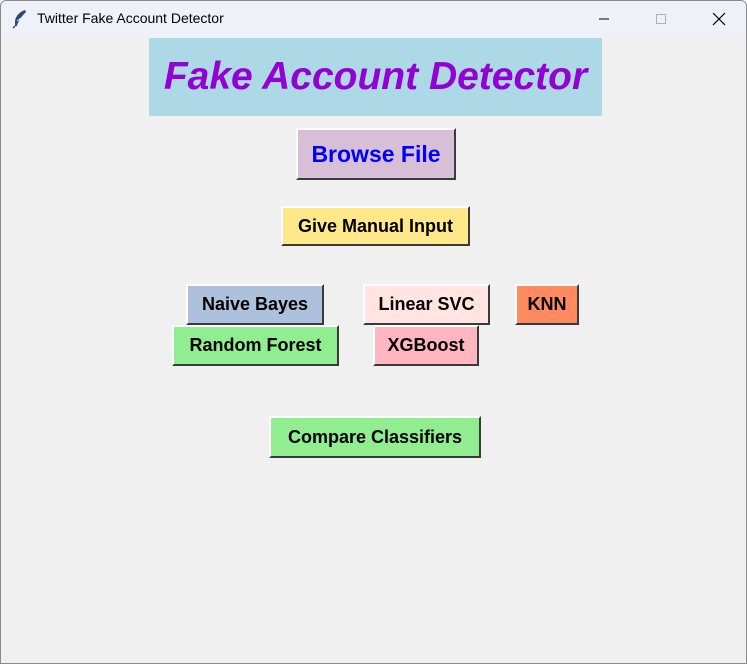 The image size is (747, 664). I want to click on linear-svc-button: Linear SVC, so click(426, 304).